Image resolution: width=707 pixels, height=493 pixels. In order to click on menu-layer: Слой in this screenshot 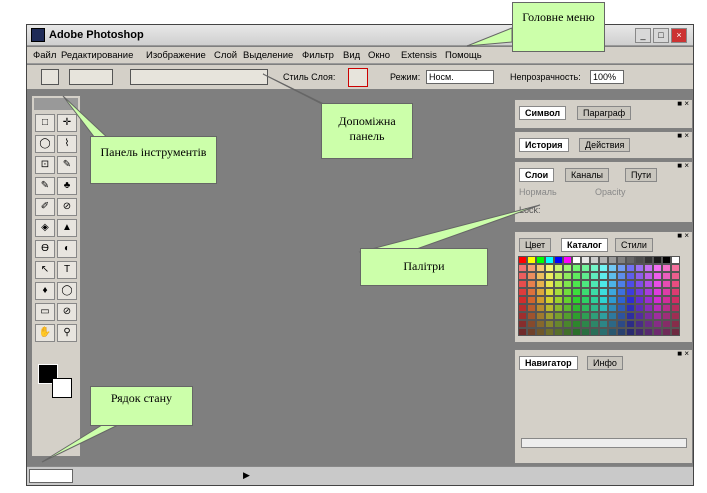, I will do `click(225, 55)`.